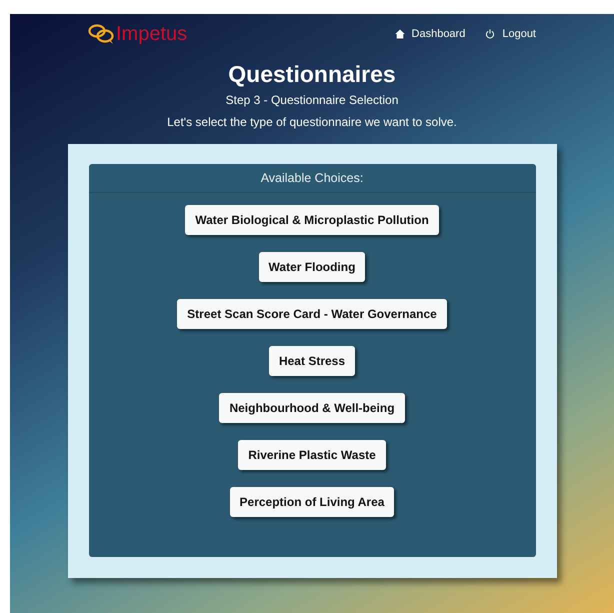 This screenshot has height=613, width=614. Describe the element at coordinates (312, 361) in the screenshot. I see `choice-button: Heat Stress` at that location.